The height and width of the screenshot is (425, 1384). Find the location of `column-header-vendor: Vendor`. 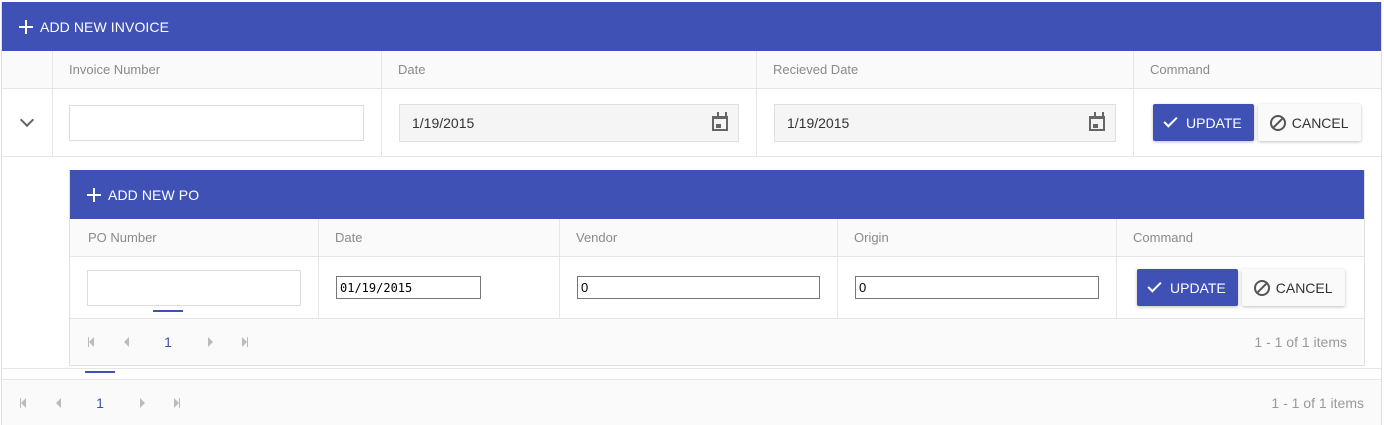

column-header-vendor: Vendor is located at coordinates (698, 237).